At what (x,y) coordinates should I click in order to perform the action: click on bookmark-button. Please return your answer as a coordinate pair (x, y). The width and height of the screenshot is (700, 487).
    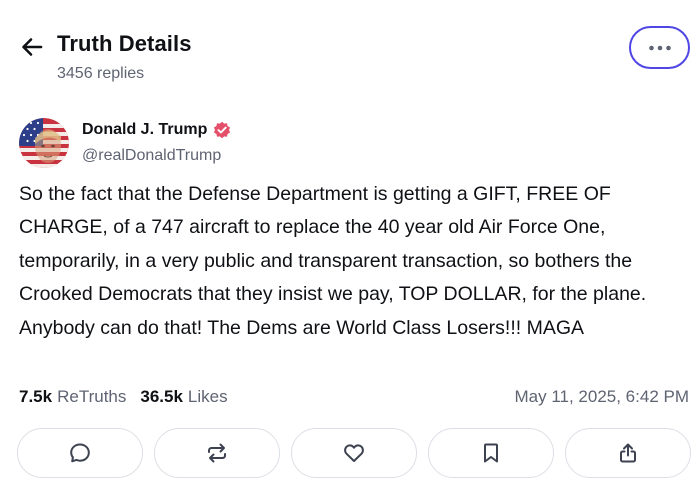
    Looking at the image, I should click on (491, 453).